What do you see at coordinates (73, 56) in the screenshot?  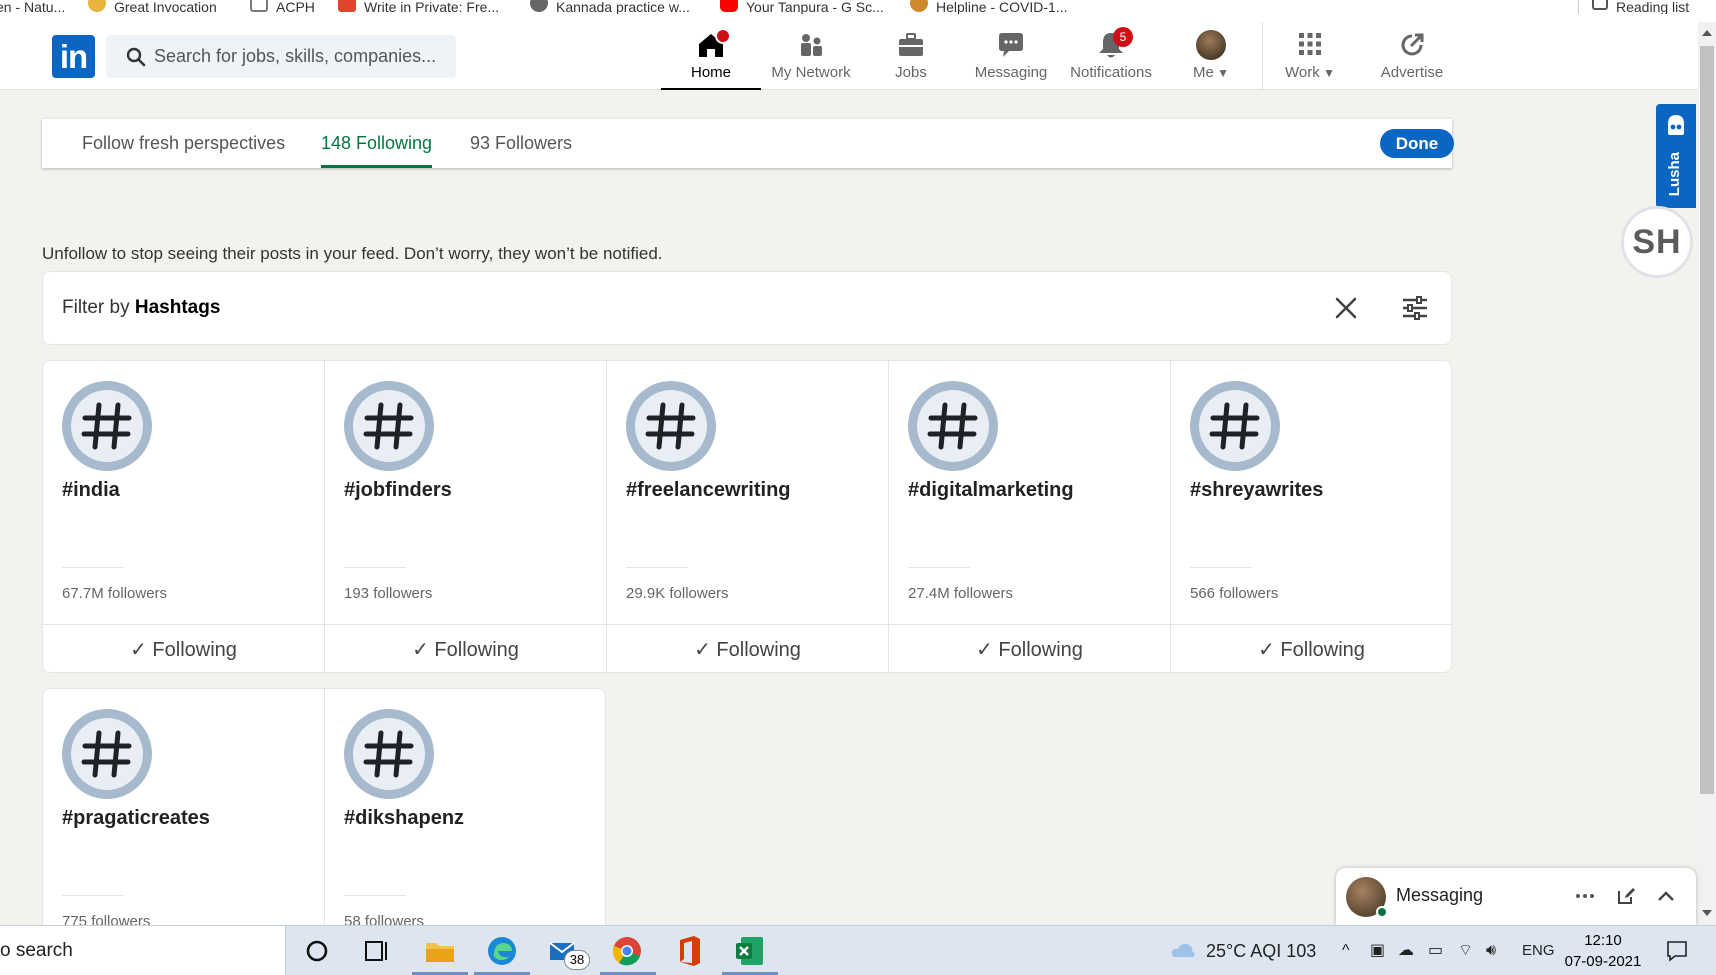 I see `linkedin-logo: in` at bounding box center [73, 56].